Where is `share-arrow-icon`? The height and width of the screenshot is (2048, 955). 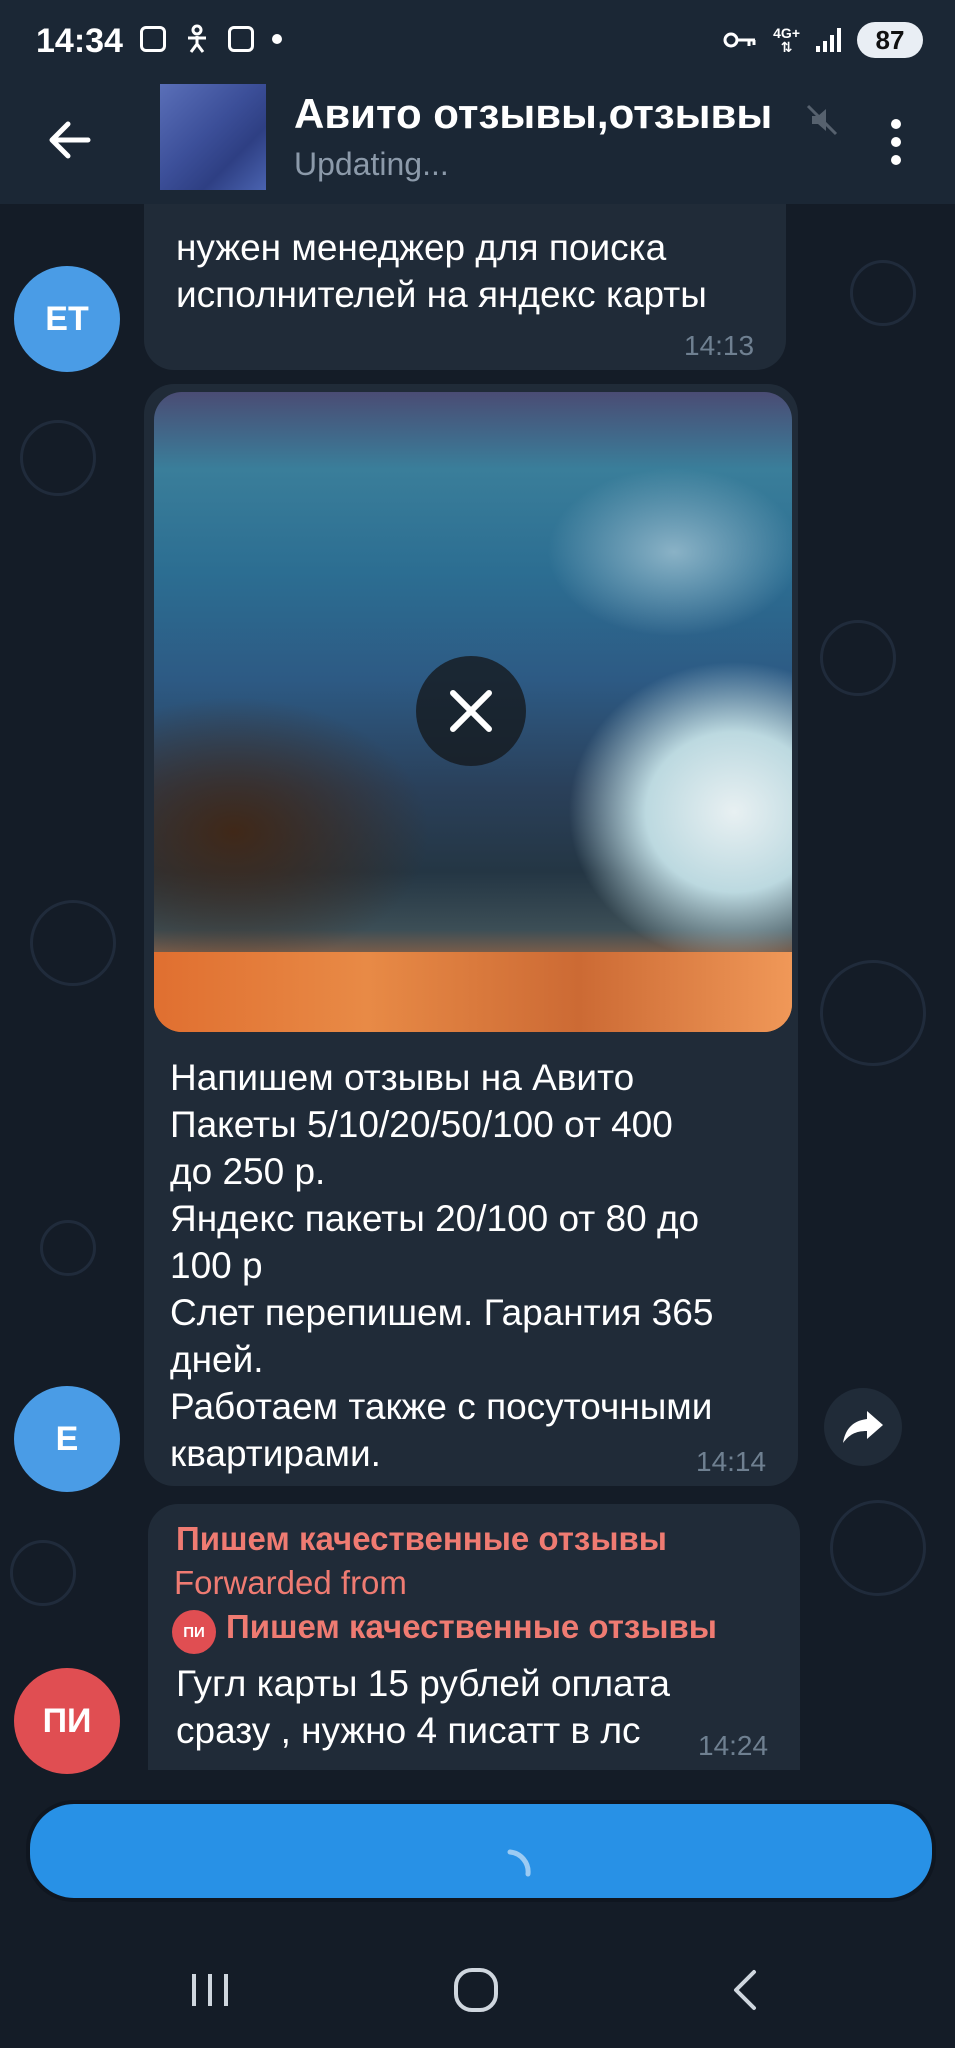 share-arrow-icon is located at coordinates (863, 1427).